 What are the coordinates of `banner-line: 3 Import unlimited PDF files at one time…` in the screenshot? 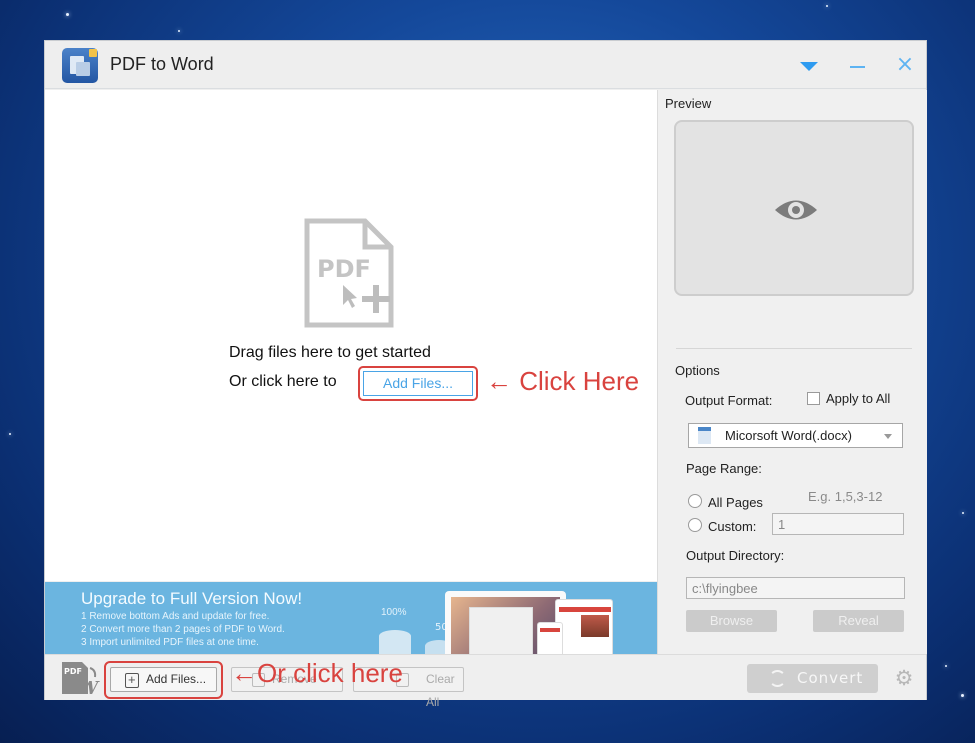 It's located at (170, 642).